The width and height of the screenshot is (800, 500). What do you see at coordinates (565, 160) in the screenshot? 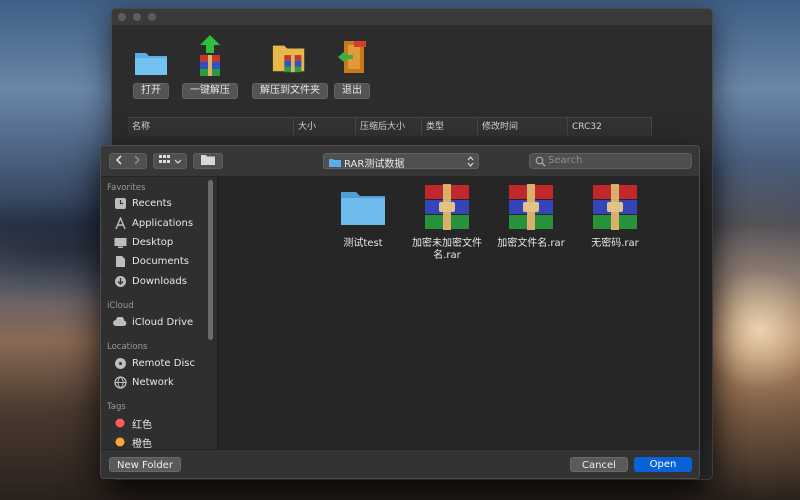
I see `search-placeholder: Search` at bounding box center [565, 160].